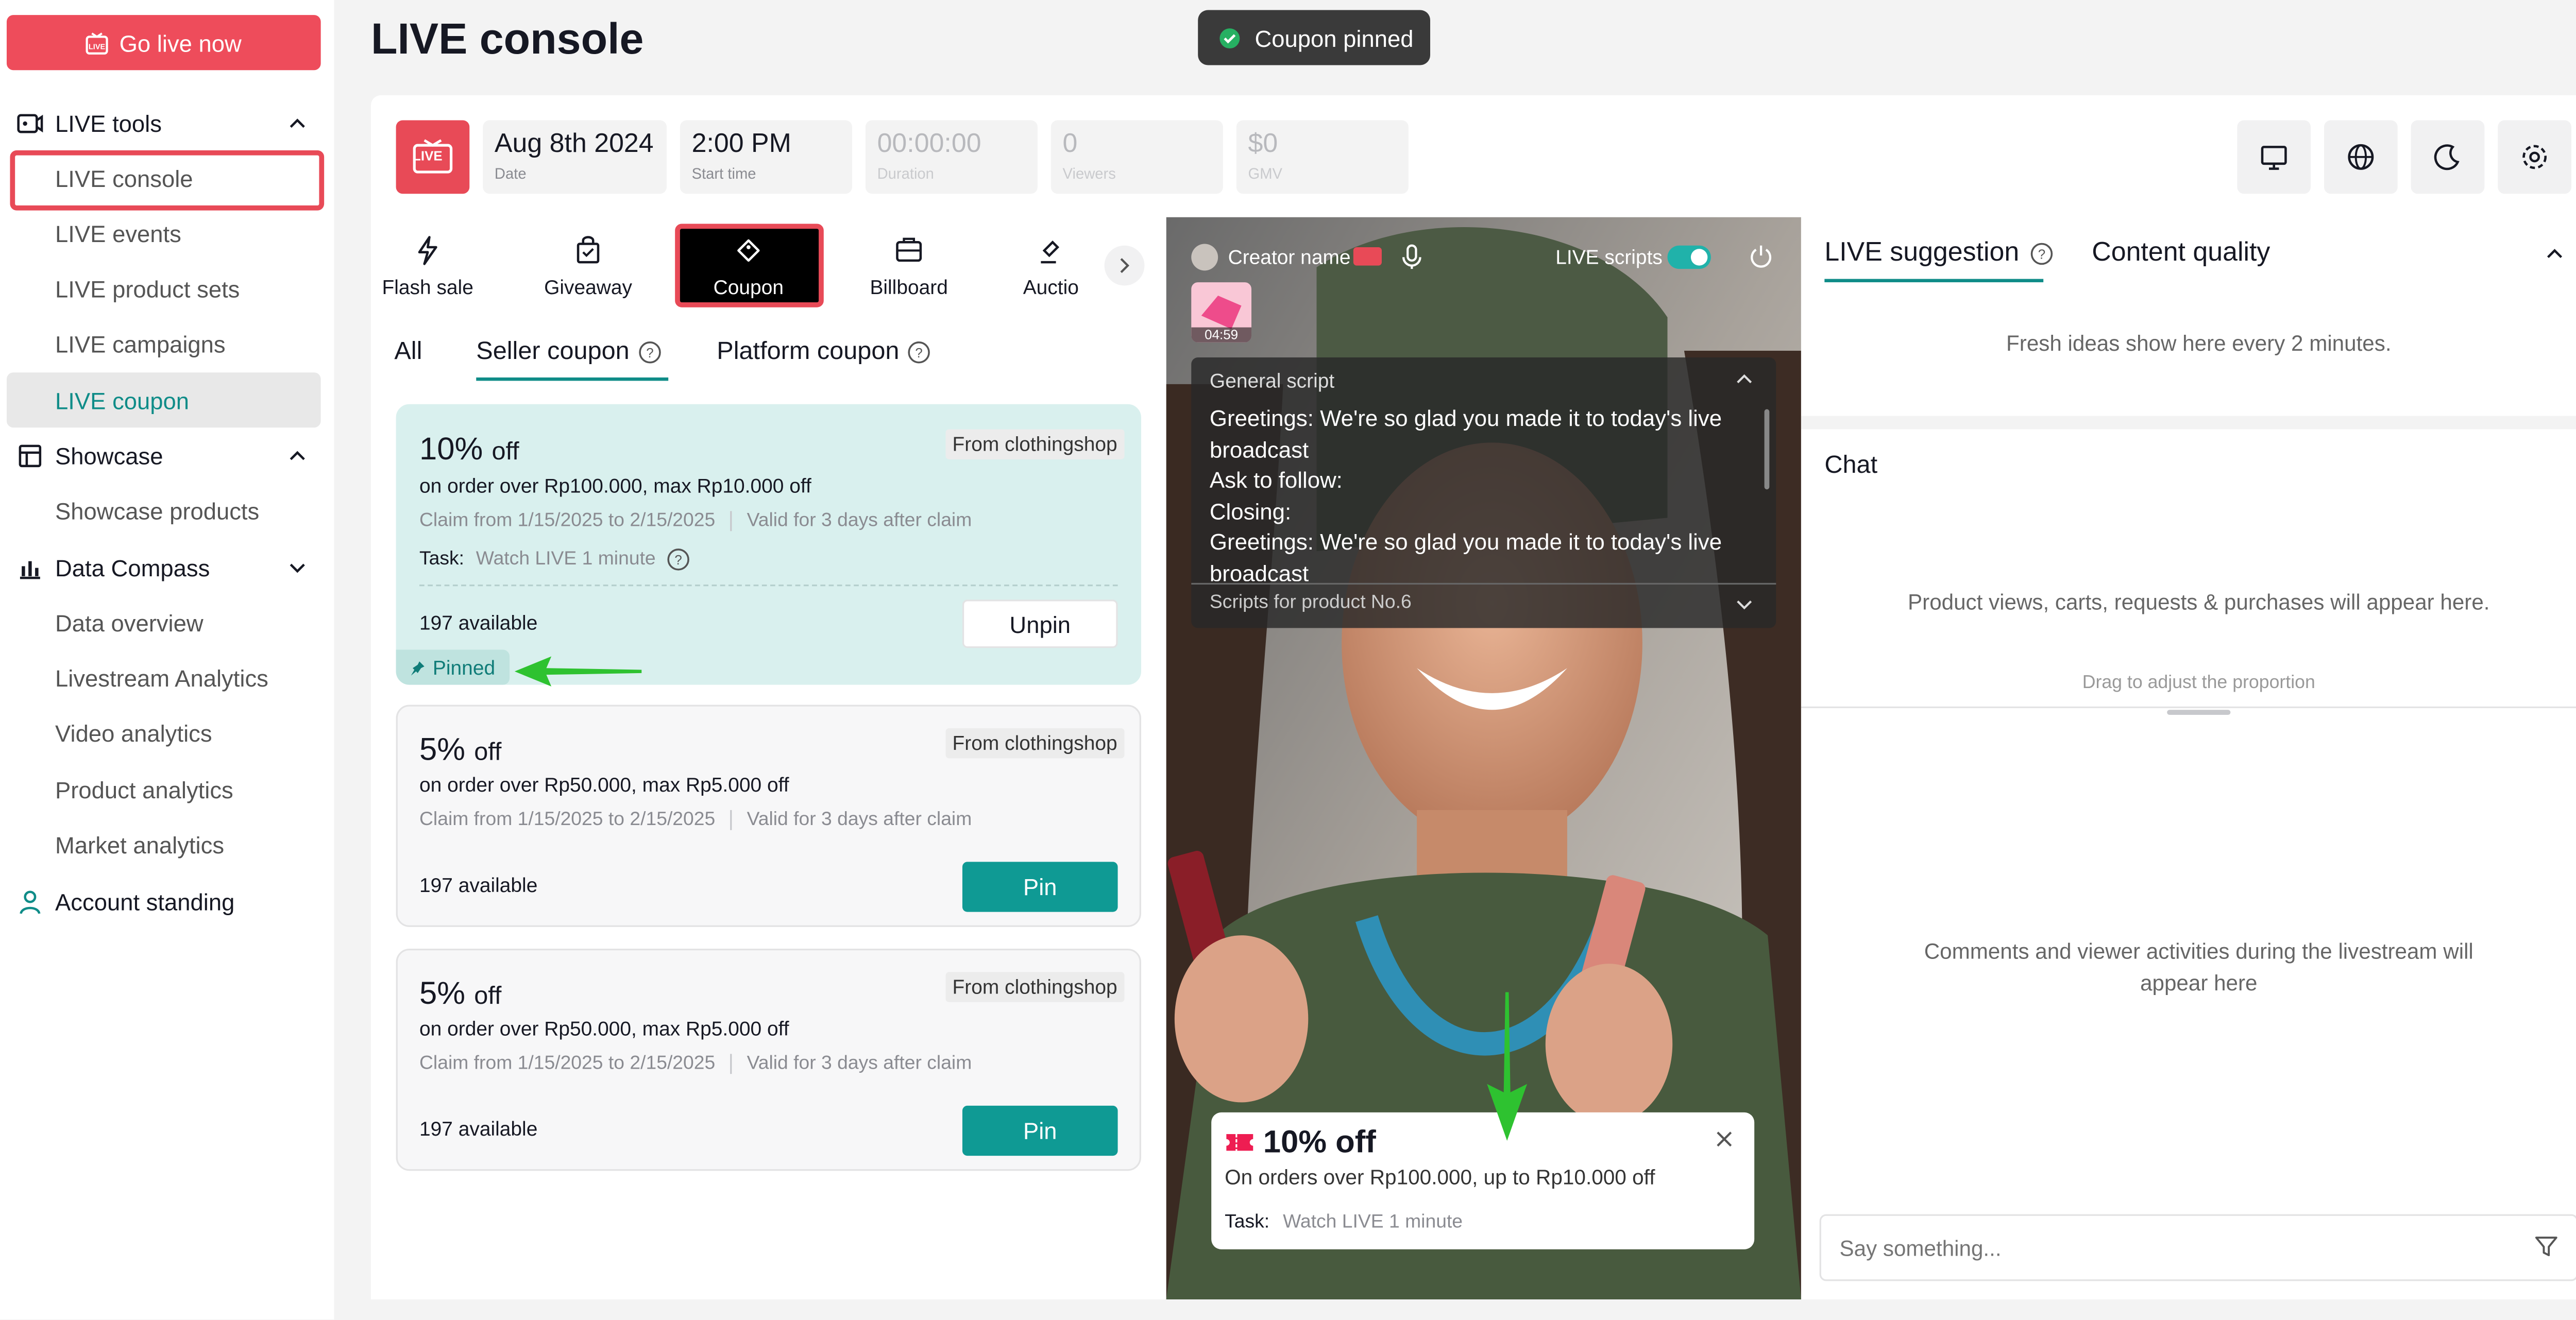 This screenshot has width=2576, height=1320. What do you see at coordinates (567, 521) in the screenshot?
I see `coupon-claim-period: Claim from 1/15/2025 to 2/15/2025` at bounding box center [567, 521].